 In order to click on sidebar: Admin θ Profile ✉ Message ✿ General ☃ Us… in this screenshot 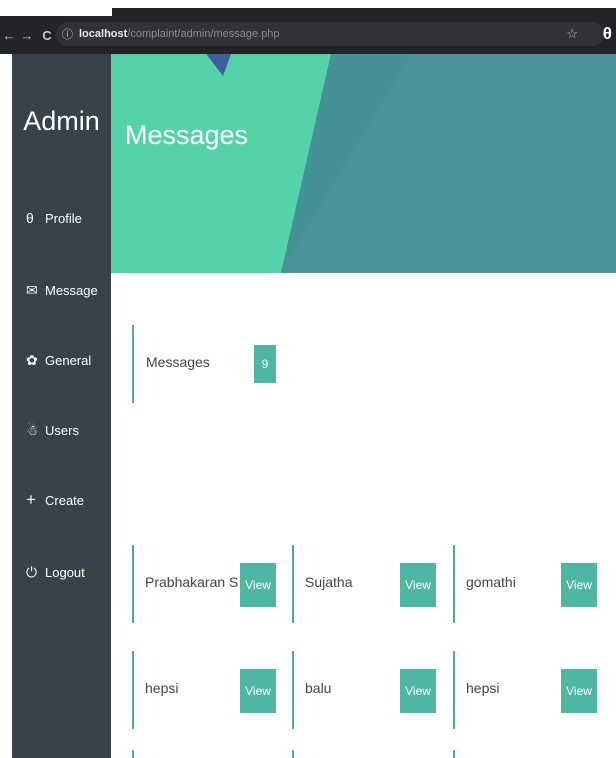, I will do `click(61, 406)`.